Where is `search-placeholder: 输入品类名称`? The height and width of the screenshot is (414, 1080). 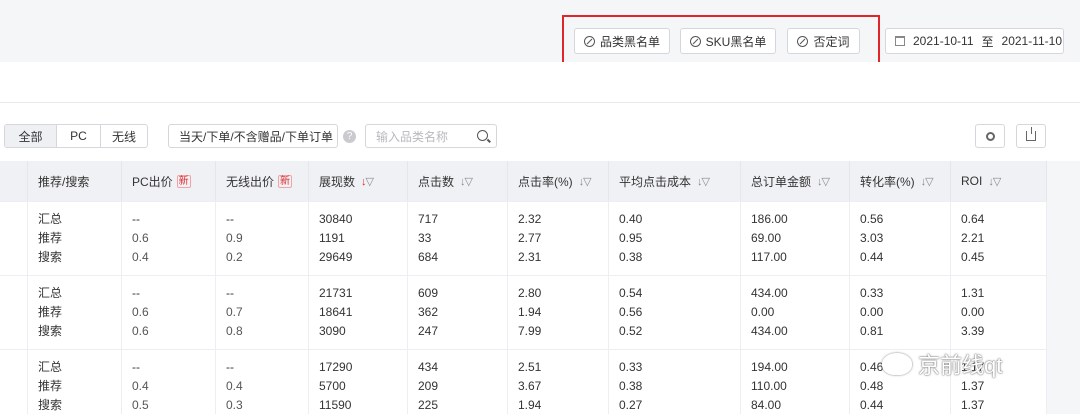
search-placeholder: 输入品类名称 is located at coordinates (412, 136).